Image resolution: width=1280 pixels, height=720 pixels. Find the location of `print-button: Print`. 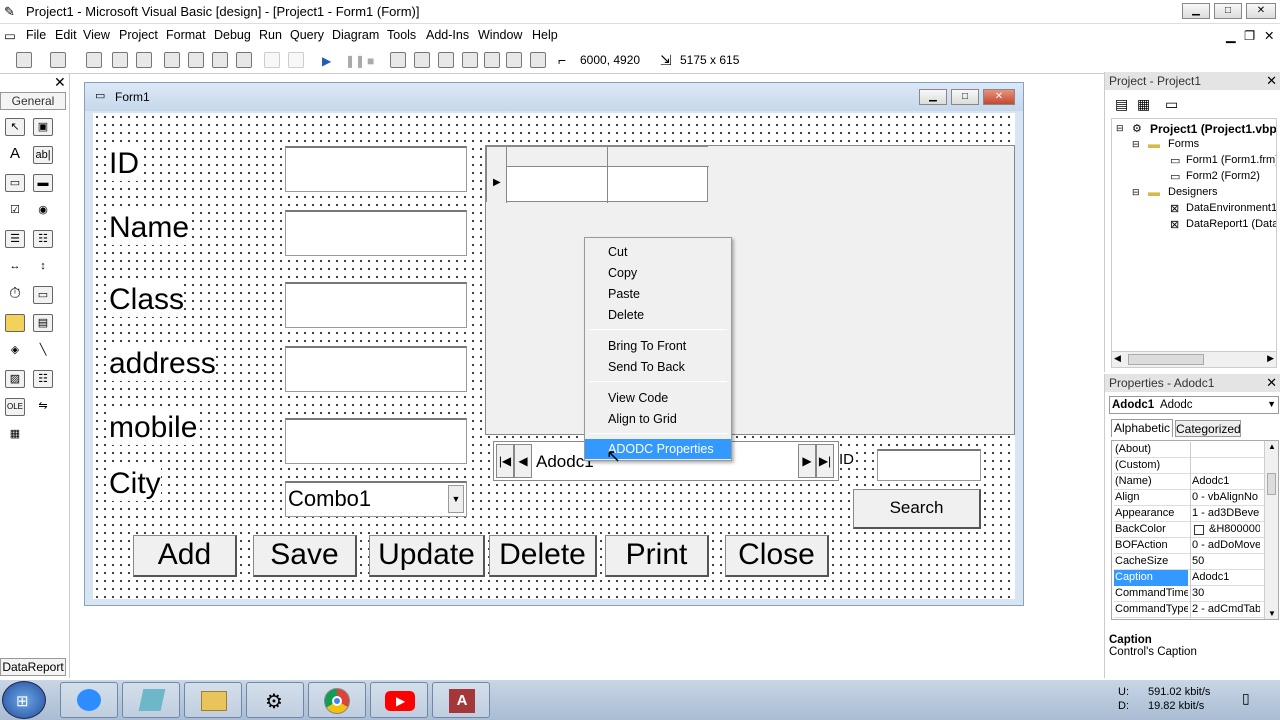

print-button: Print is located at coordinates (657, 556).